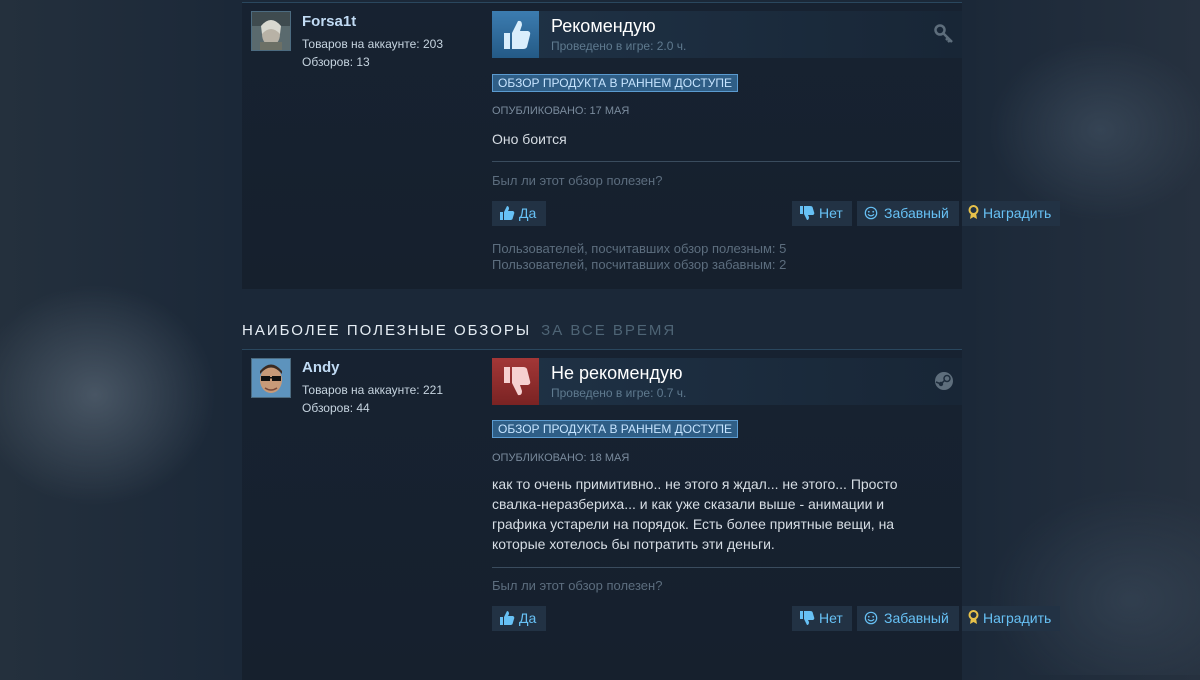 Image resolution: width=1200 pixels, height=680 pixels. What do you see at coordinates (561, 458) in the screenshot?
I see `posted-date: ОПУБЛИКОВАНО: 18 МАЯ` at bounding box center [561, 458].